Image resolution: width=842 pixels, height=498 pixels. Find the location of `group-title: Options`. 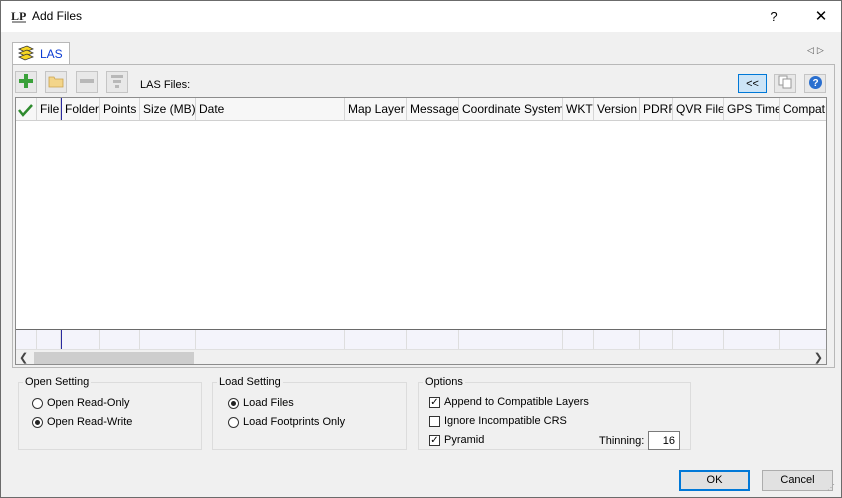

group-title: Options is located at coordinates (444, 382).